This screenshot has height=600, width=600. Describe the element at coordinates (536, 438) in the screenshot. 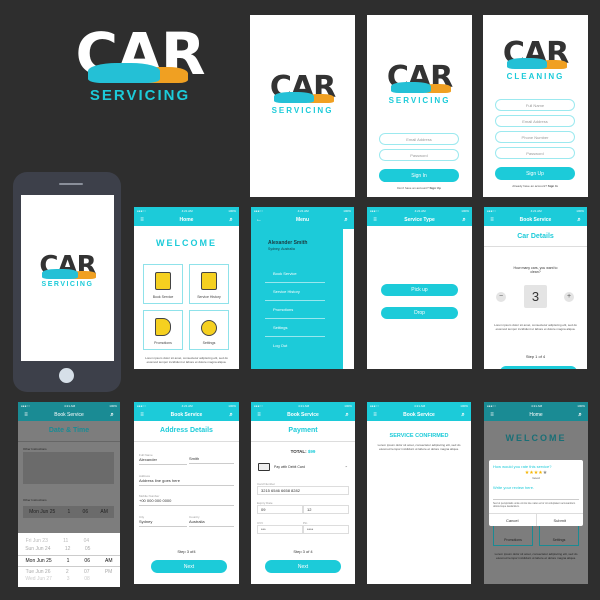

I see `welcome-heading: WELCOME` at that location.